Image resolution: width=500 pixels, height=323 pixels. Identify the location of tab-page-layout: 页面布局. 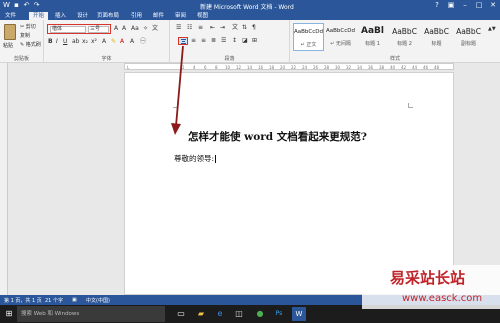
(108, 16).